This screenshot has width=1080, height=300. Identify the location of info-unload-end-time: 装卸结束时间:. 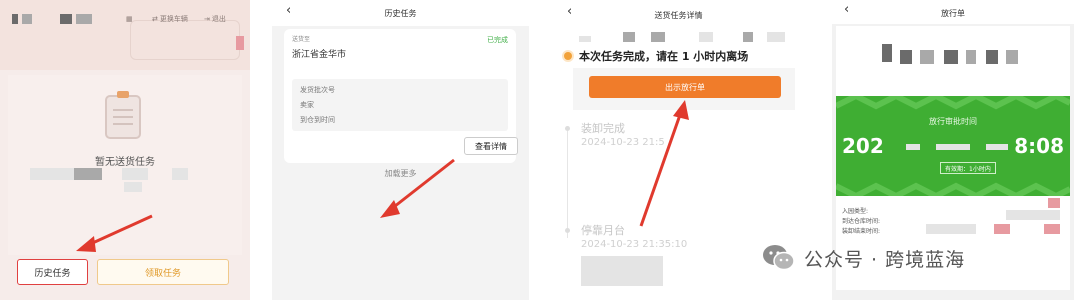
(861, 231).